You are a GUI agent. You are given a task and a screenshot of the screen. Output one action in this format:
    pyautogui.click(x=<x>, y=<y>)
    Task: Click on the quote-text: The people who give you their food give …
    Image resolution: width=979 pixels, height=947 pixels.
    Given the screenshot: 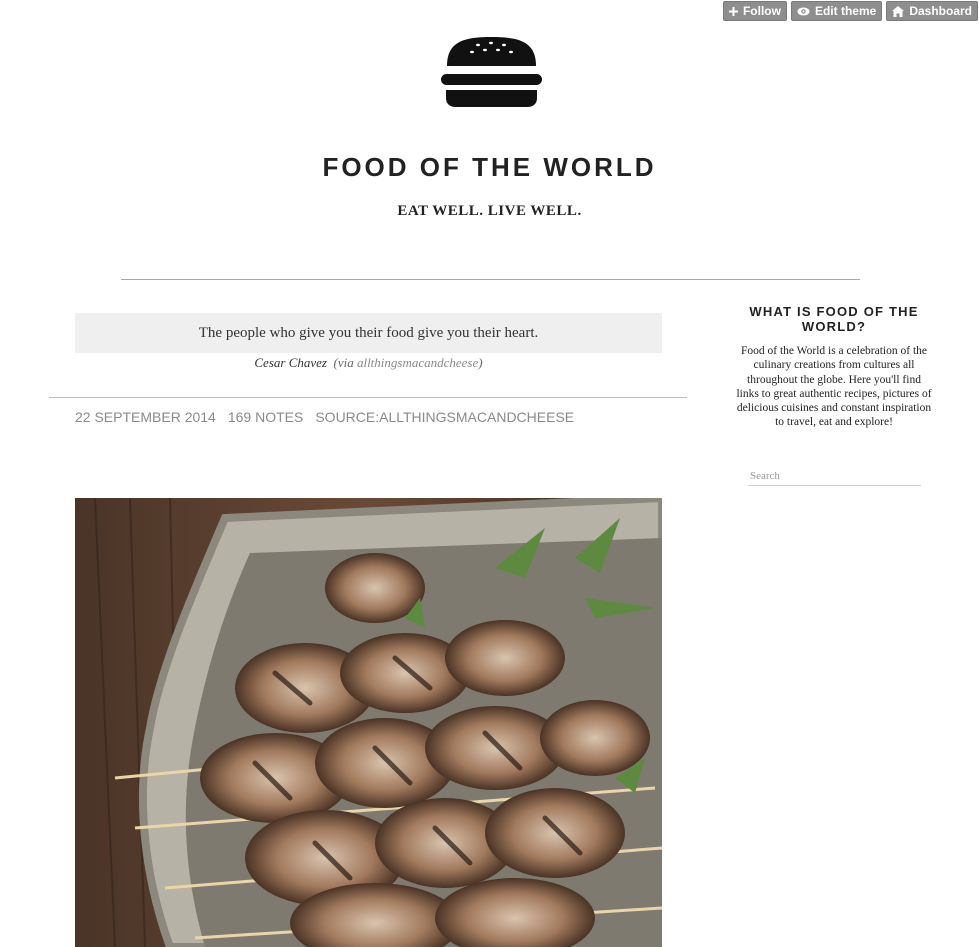 What is the action you would take?
    pyautogui.click(x=368, y=332)
    